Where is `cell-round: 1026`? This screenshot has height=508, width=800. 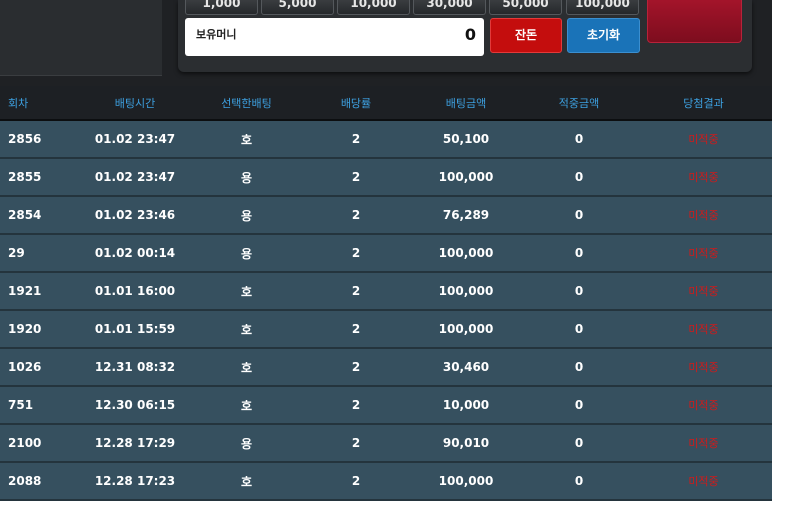
cell-round: 1026 is located at coordinates (40, 367).